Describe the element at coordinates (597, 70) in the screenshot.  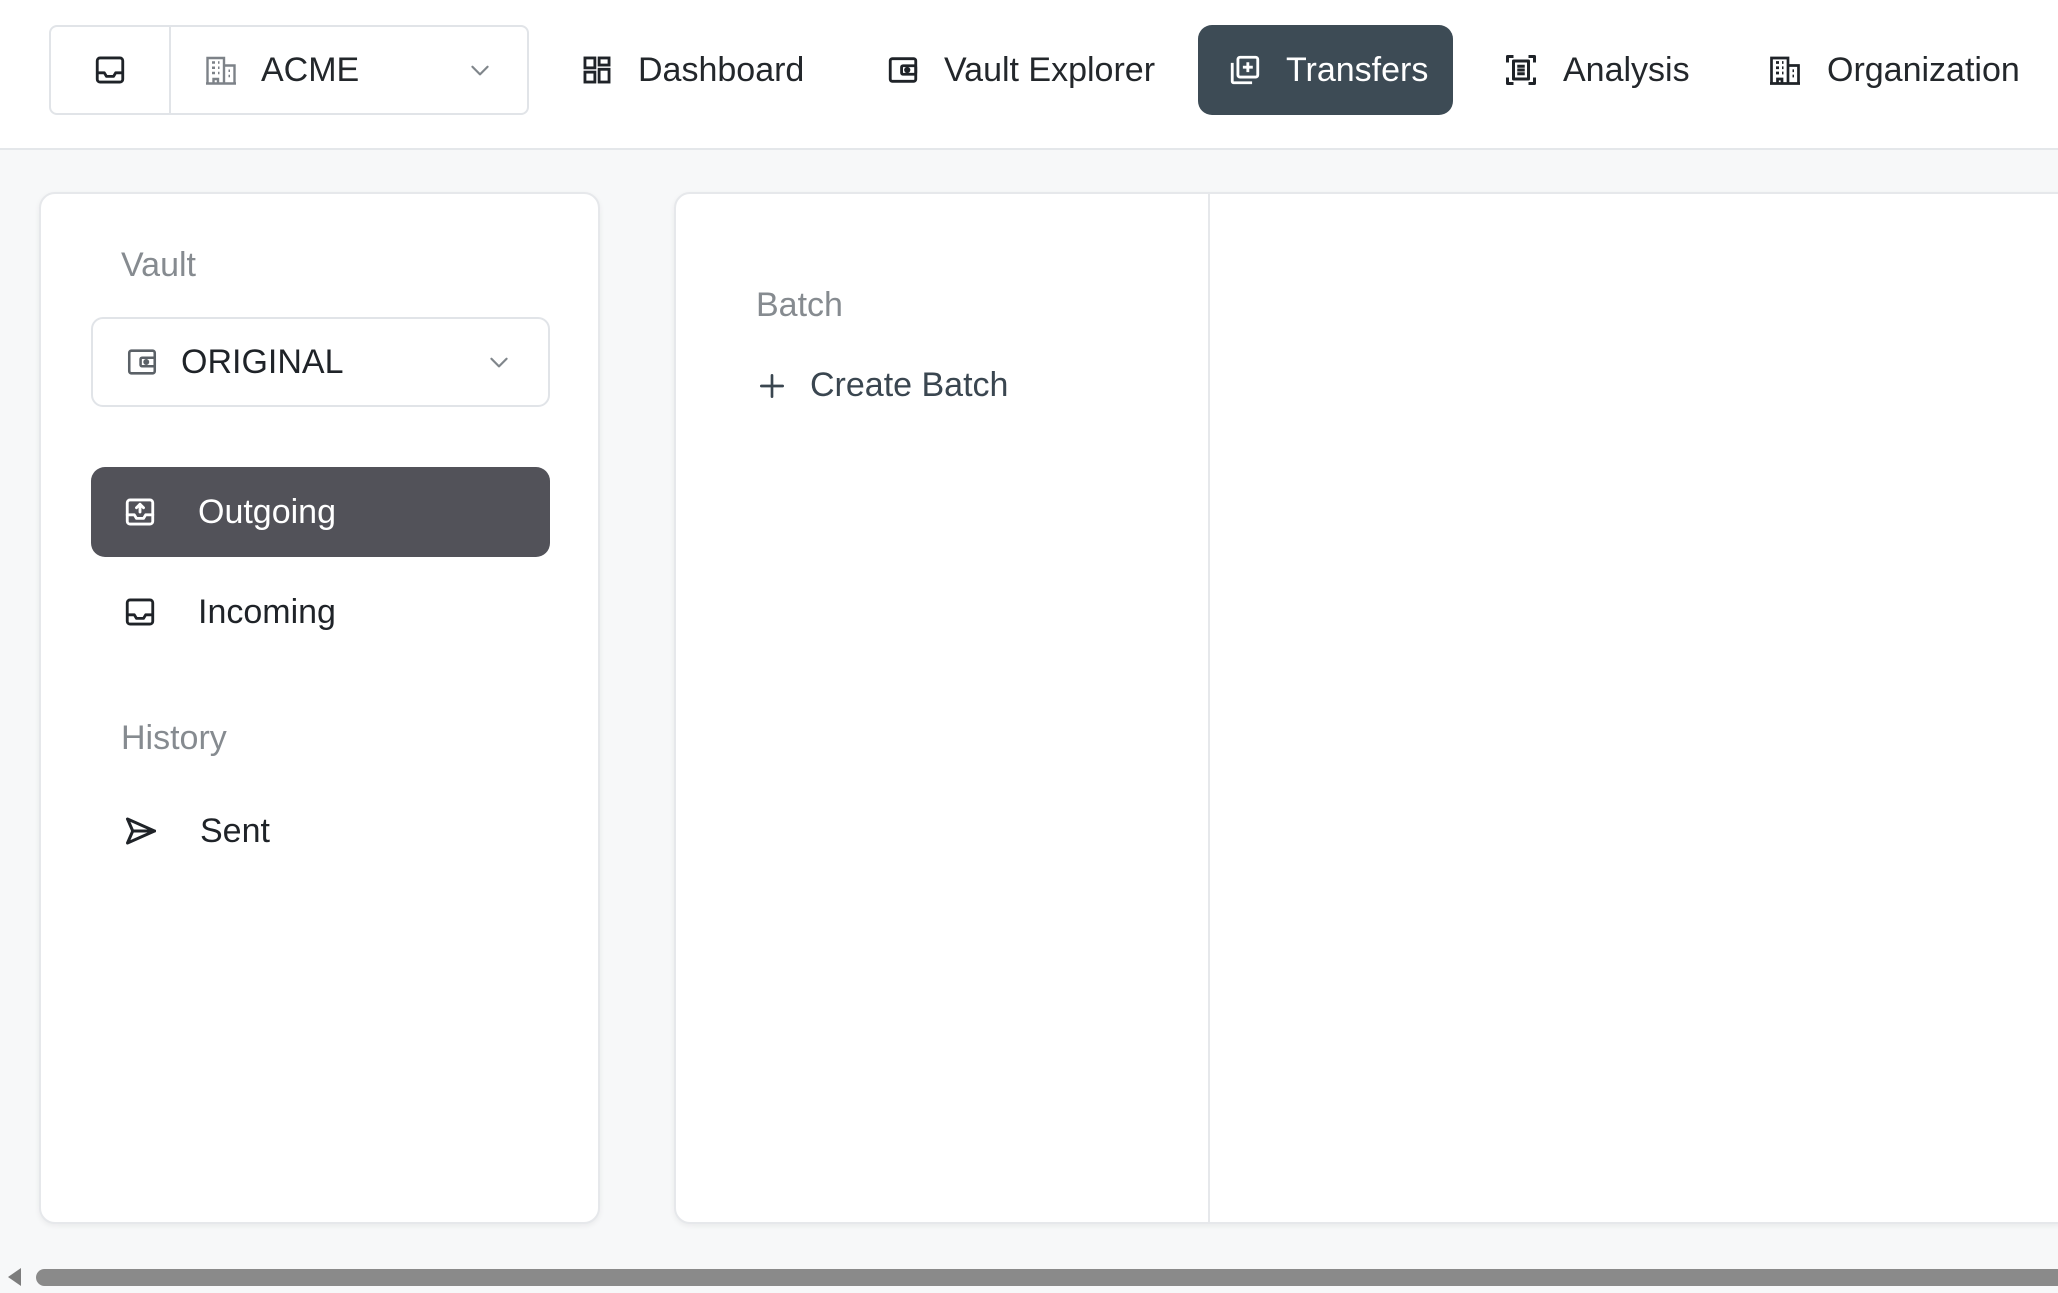
I see `dashboard-grid-icon` at that location.